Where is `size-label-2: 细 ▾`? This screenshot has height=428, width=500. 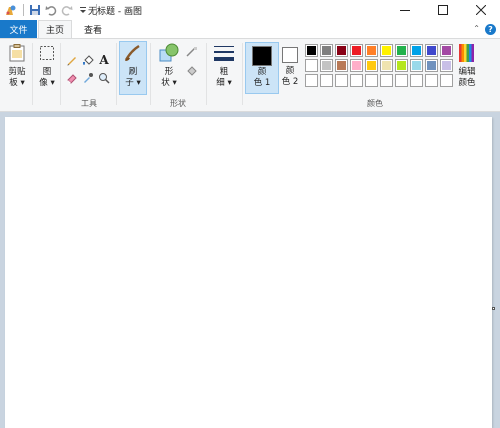 size-label-2: 细 ▾ is located at coordinates (224, 83).